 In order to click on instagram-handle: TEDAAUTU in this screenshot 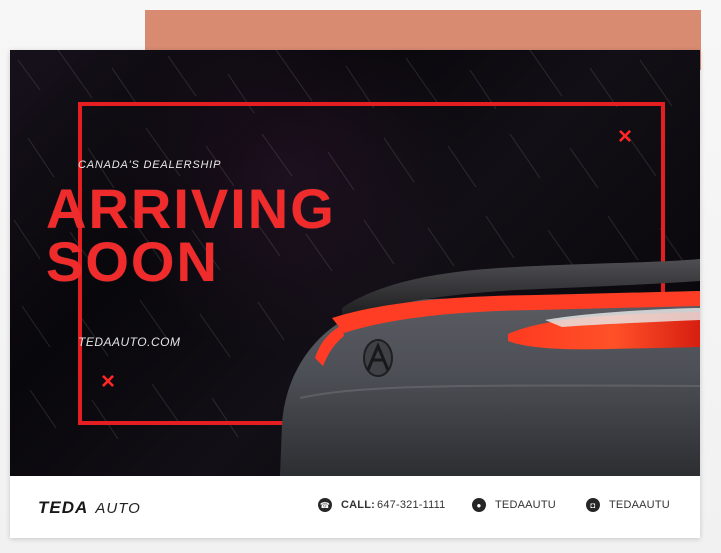, I will do `click(639, 505)`.